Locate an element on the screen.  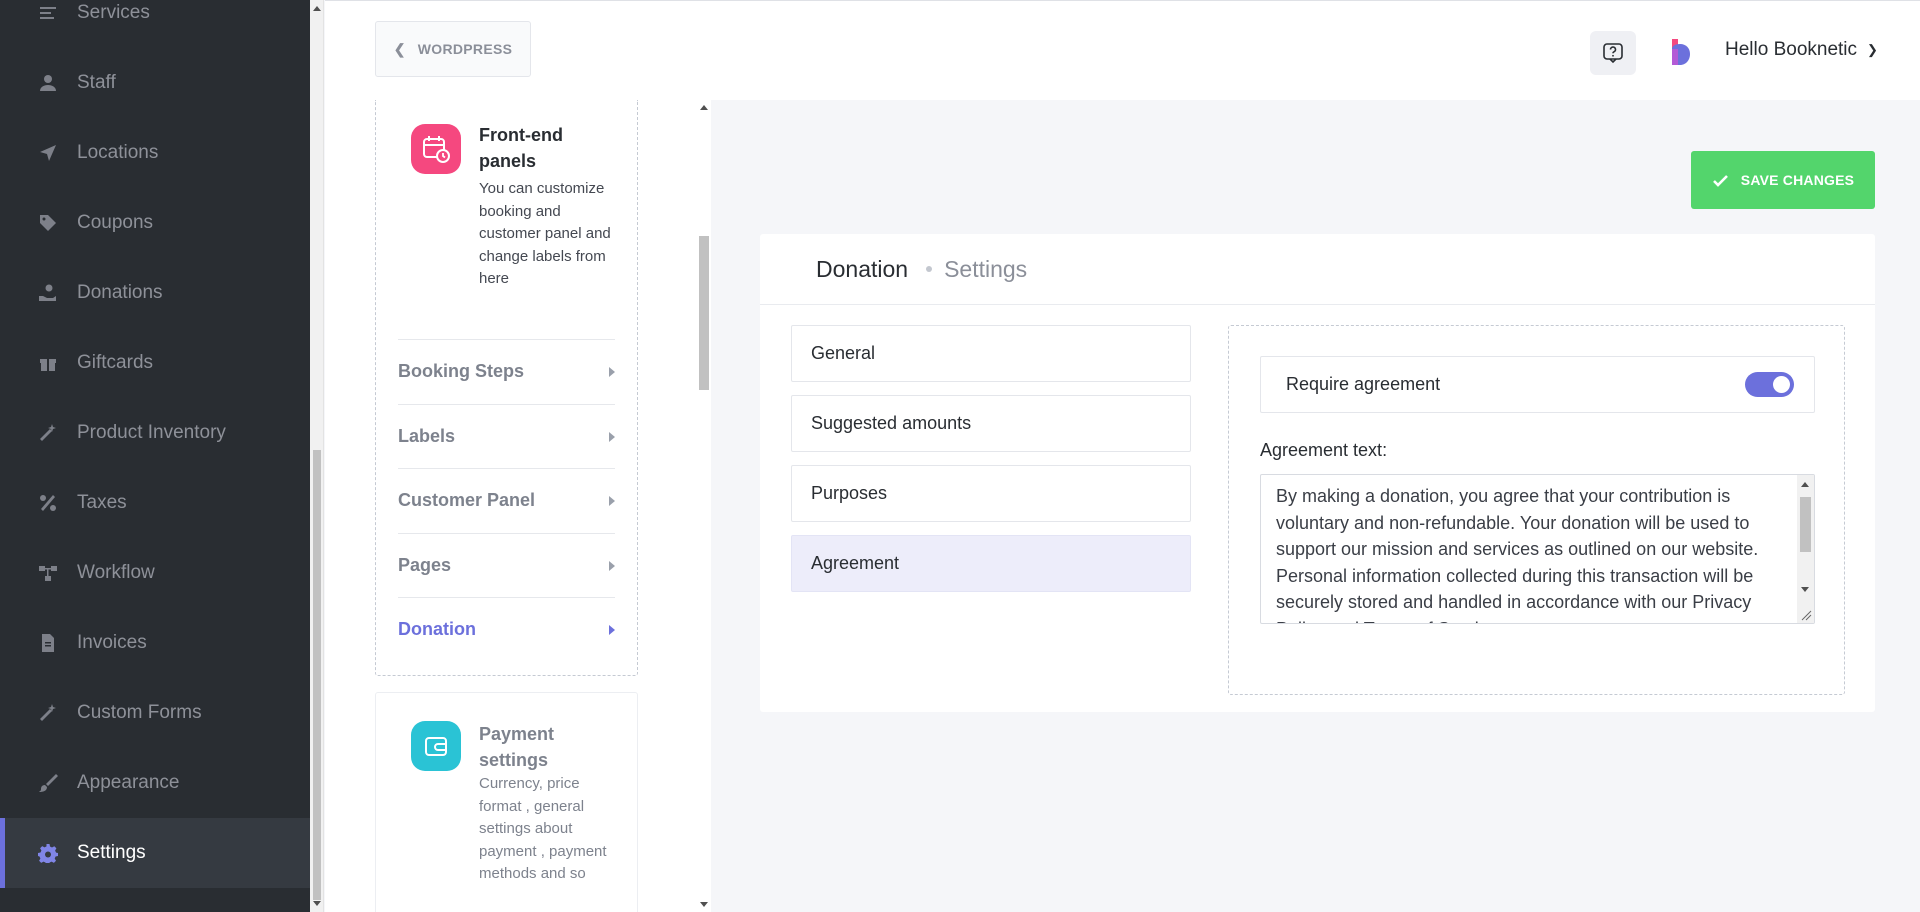
require-agreement-toggle is located at coordinates (1769, 384).